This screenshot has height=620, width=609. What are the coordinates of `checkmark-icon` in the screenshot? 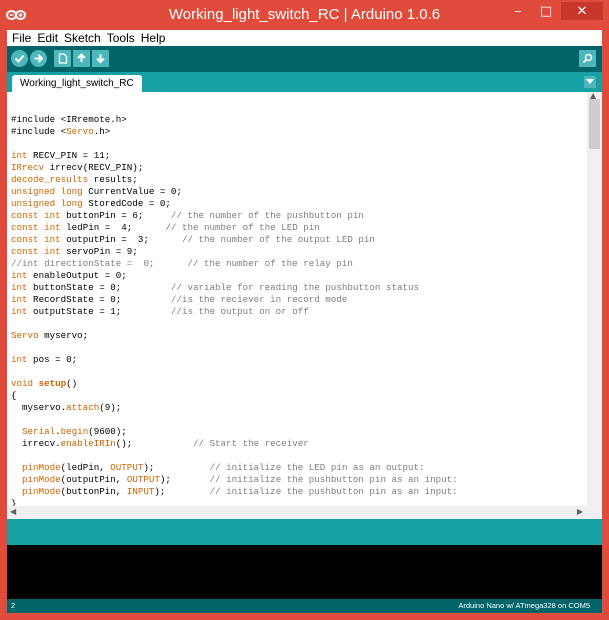 It's located at (19, 58).